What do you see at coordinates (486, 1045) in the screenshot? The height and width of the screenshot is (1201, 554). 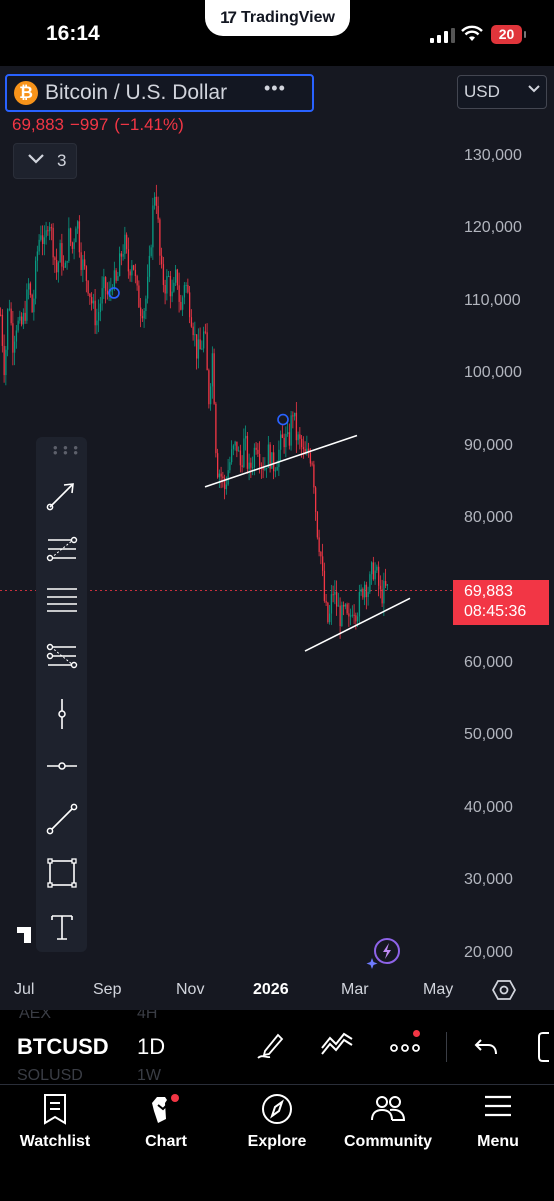 I see `undo-icon` at bounding box center [486, 1045].